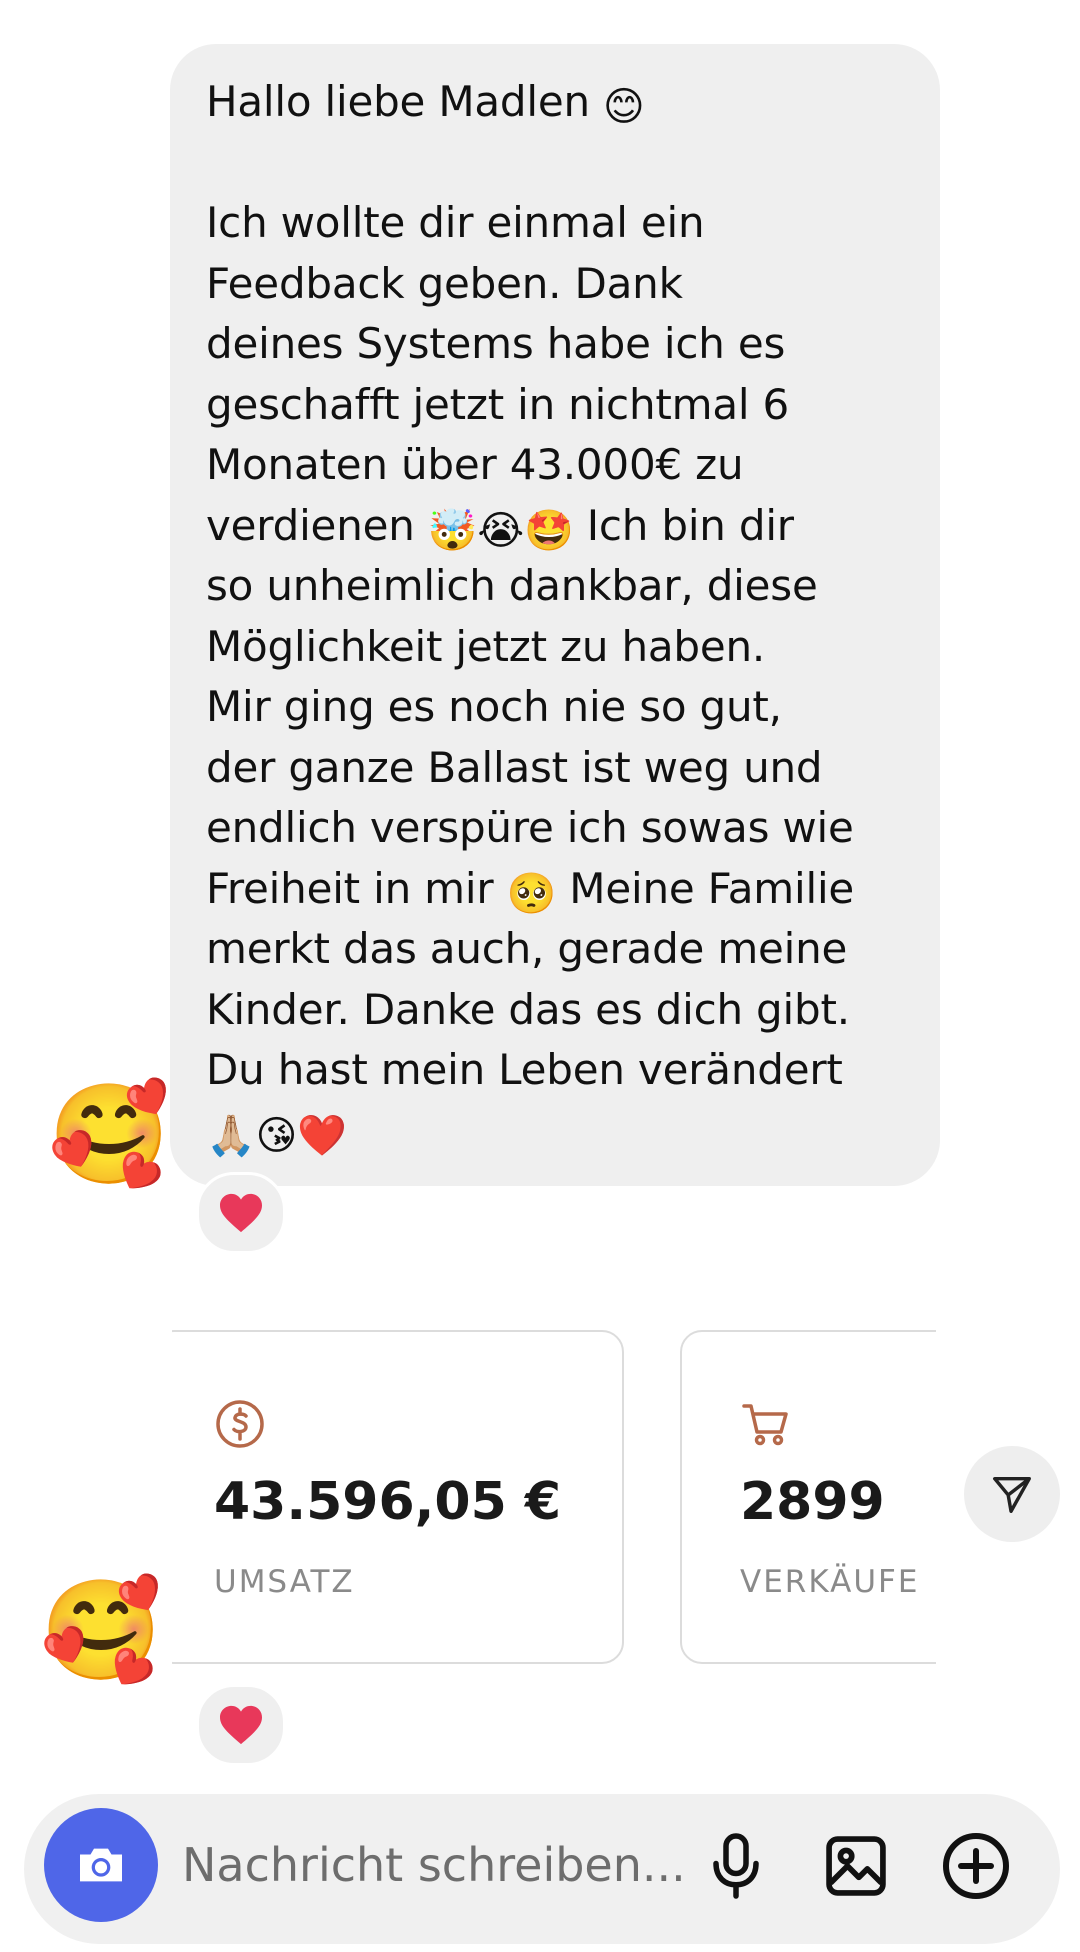  Describe the element at coordinates (527, 948) in the screenshot. I see `message-line: merkt das auch, gerade meine` at that location.